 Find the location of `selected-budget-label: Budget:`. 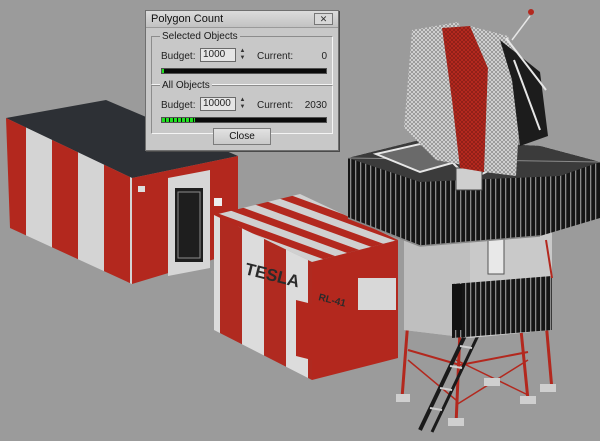

selected-budget-label: Budget: is located at coordinates (178, 56).